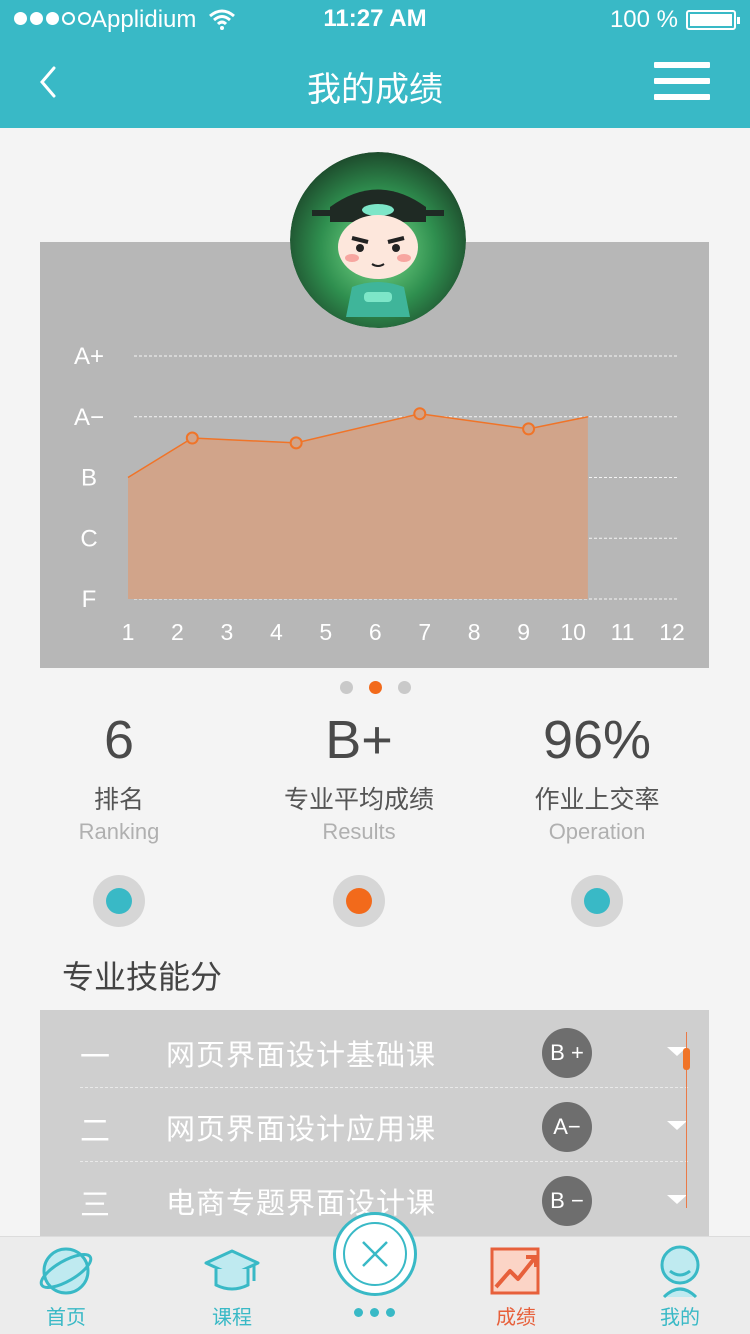 This screenshot has width=750, height=1334. I want to click on skill-name: 网页界面设计基础课, so click(301, 1055).